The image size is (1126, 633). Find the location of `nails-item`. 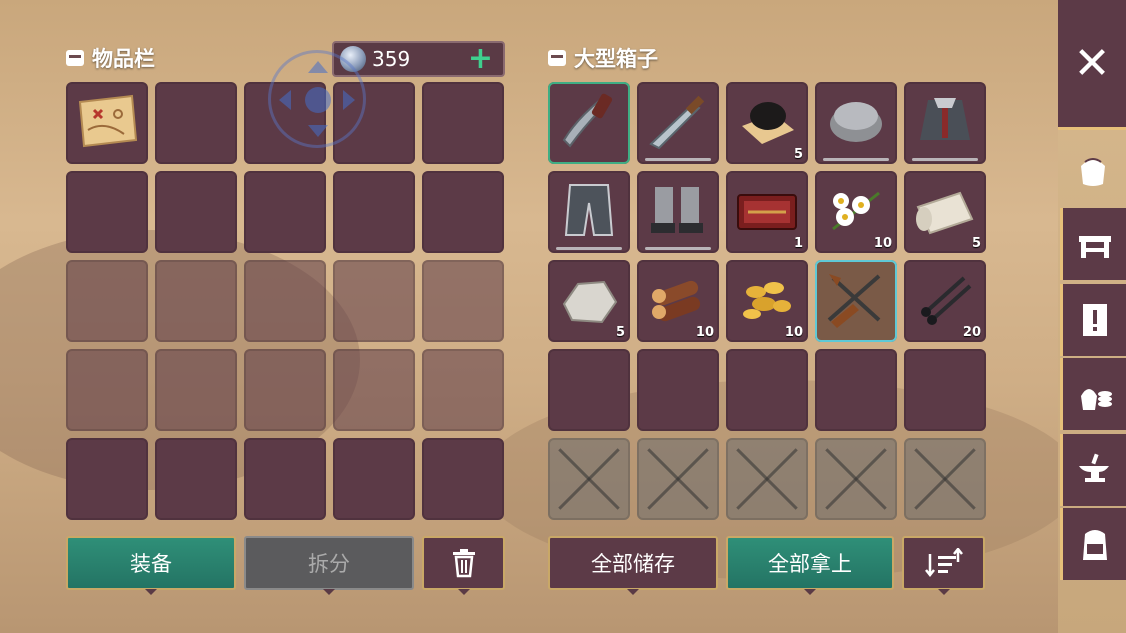

nails-item is located at coordinates (946, 300).